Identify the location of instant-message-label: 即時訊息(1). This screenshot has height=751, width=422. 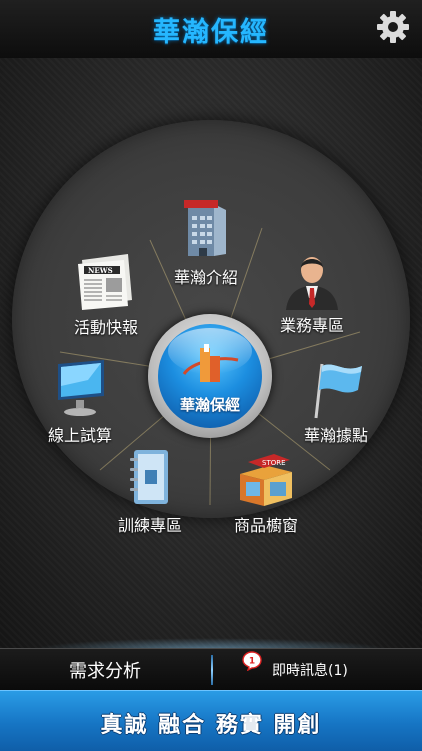
(310, 671).